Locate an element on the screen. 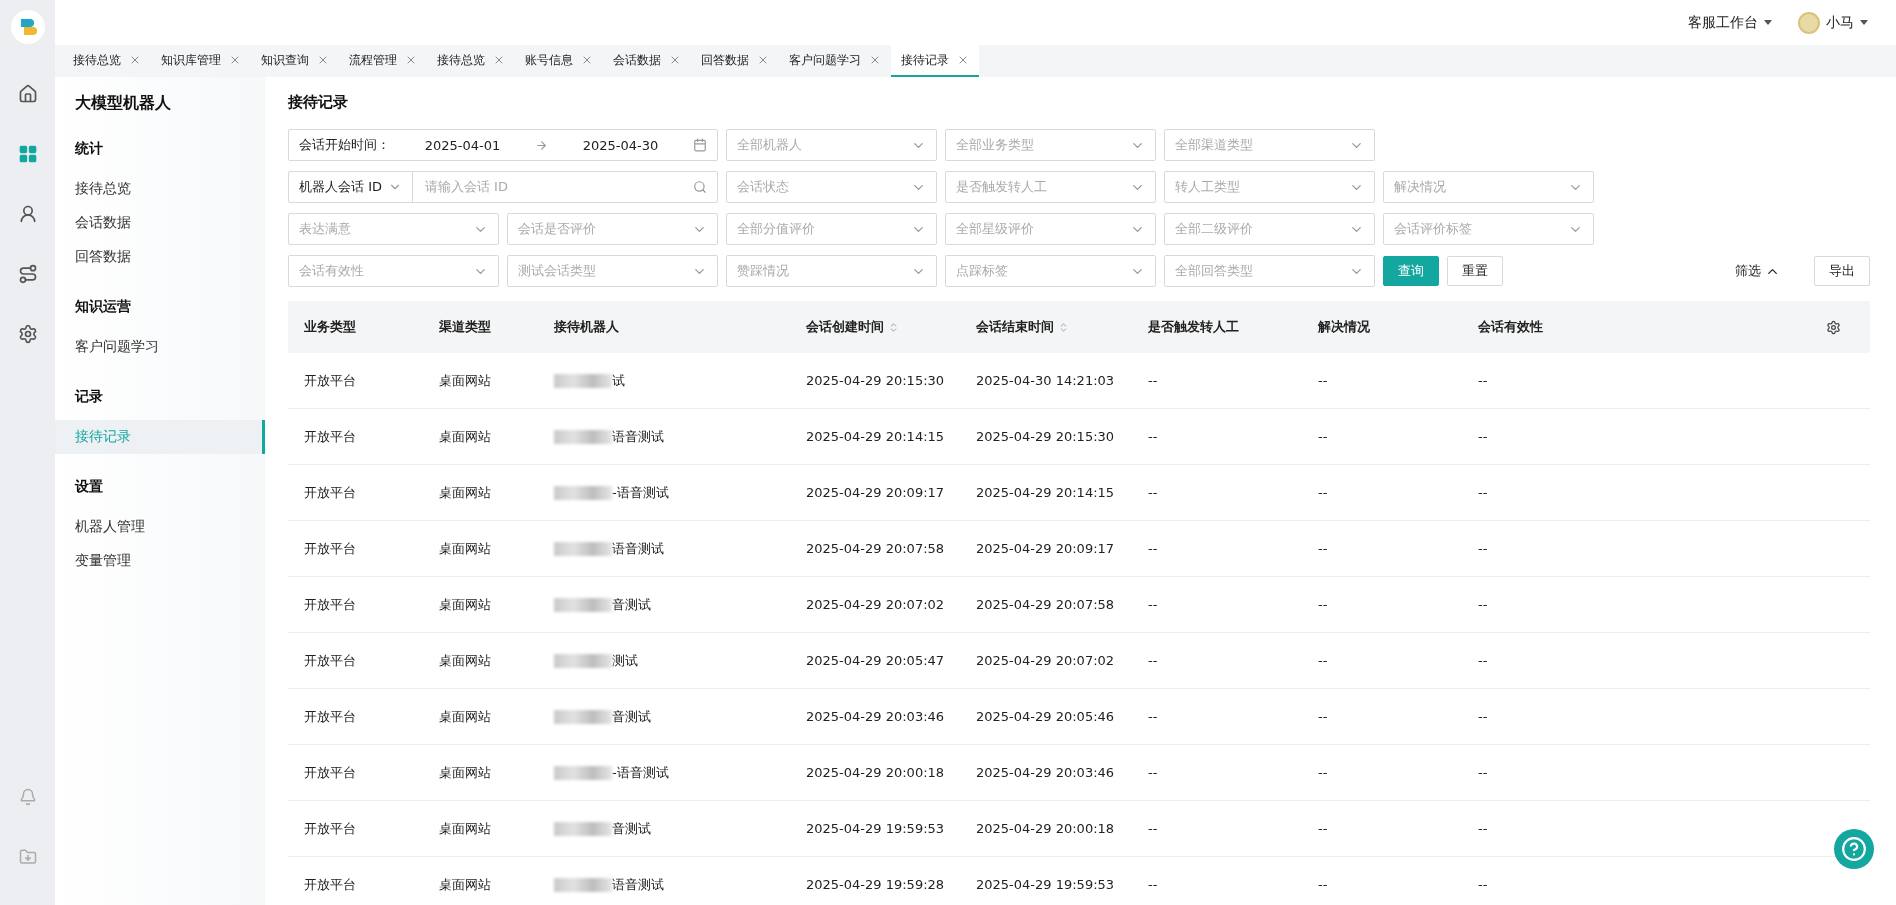 The image size is (1896, 905). page-tab: 知识库管理 is located at coordinates (201, 61).